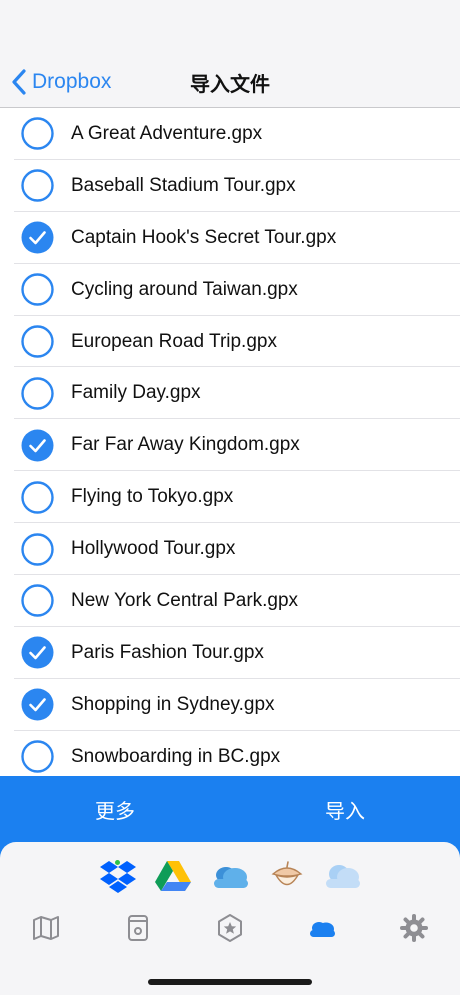  Describe the element at coordinates (185, 445) in the screenshot. I see `file-name: Far Far Away Kingdom.gpx` at that location.